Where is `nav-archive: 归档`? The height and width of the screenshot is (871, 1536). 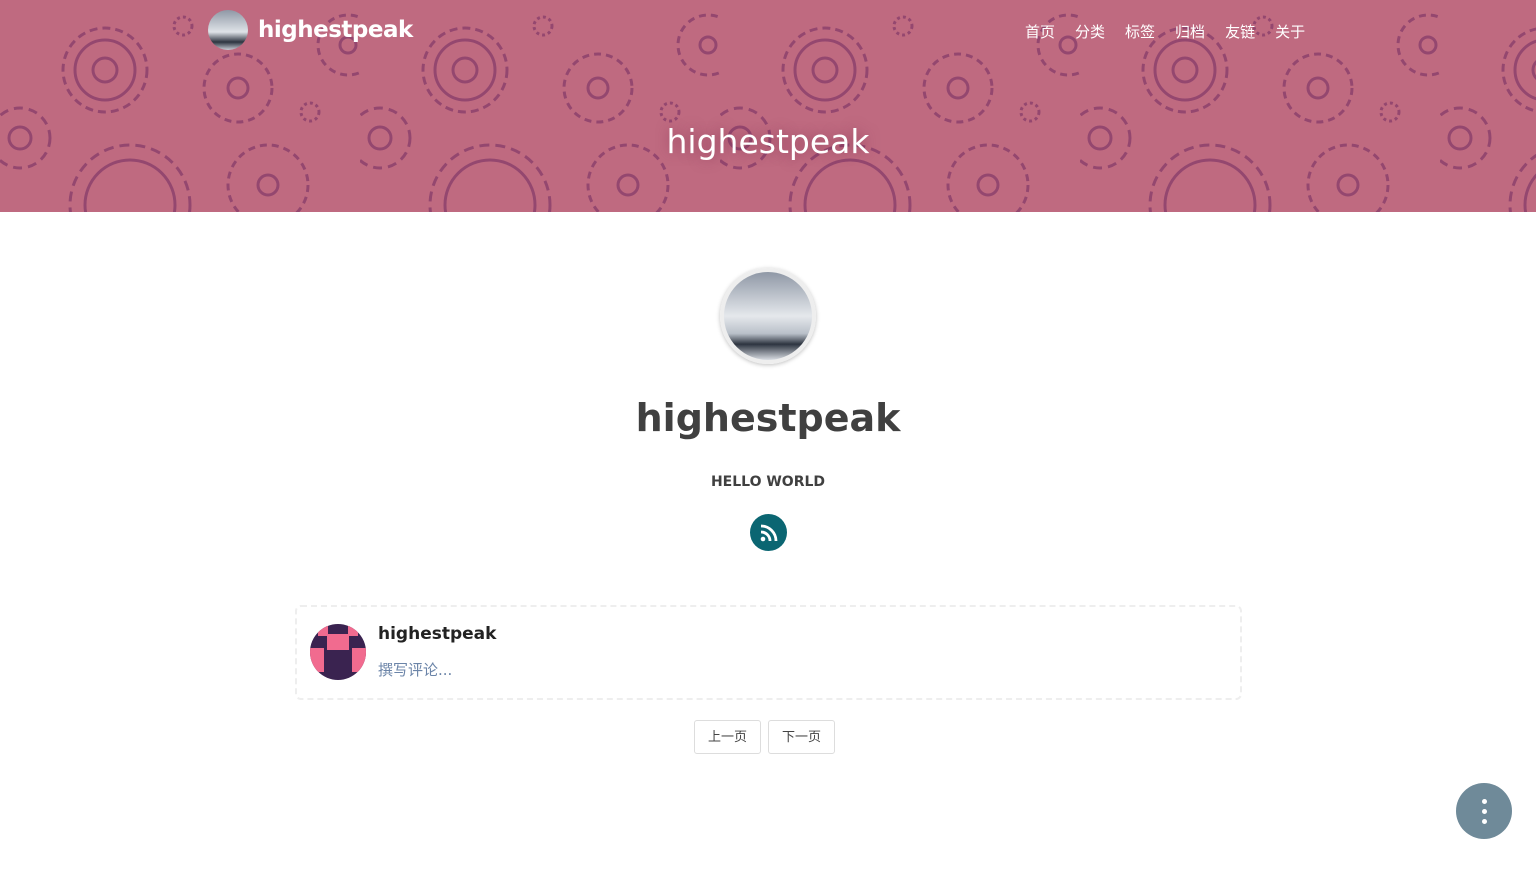
nav-archive: 归档 is located at coordinates (1190, 31).